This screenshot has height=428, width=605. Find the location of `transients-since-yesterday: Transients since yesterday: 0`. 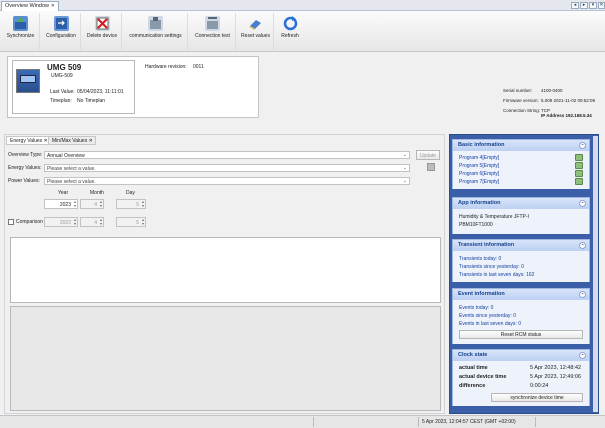

transients-since-yesterday: Transients since yesterday: 0 is located at coordinates (491, 267).